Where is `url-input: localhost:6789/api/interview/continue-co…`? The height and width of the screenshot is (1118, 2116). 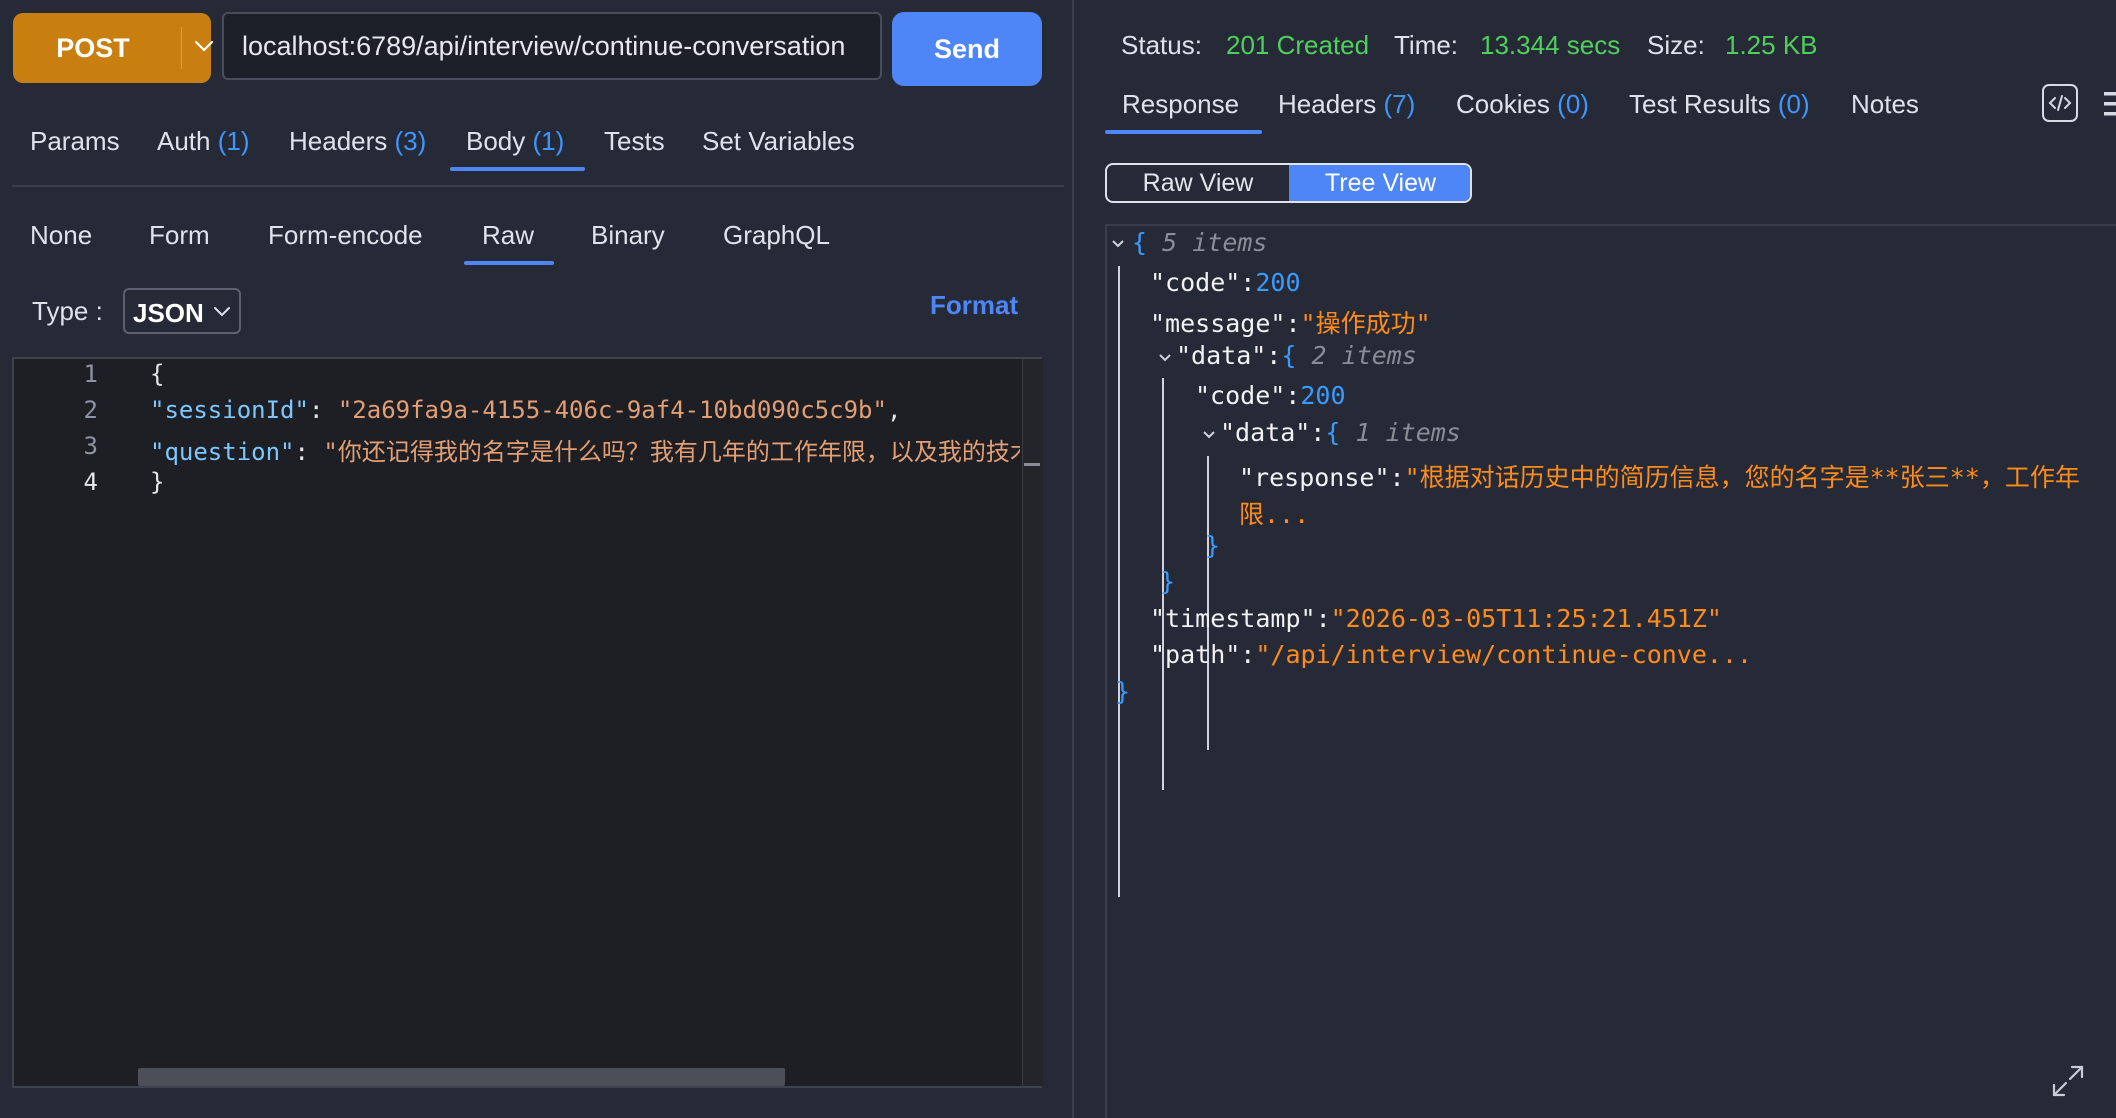 url-input: localhost:6789/api/interview/continue-co… is located at coordinates (552, 46).